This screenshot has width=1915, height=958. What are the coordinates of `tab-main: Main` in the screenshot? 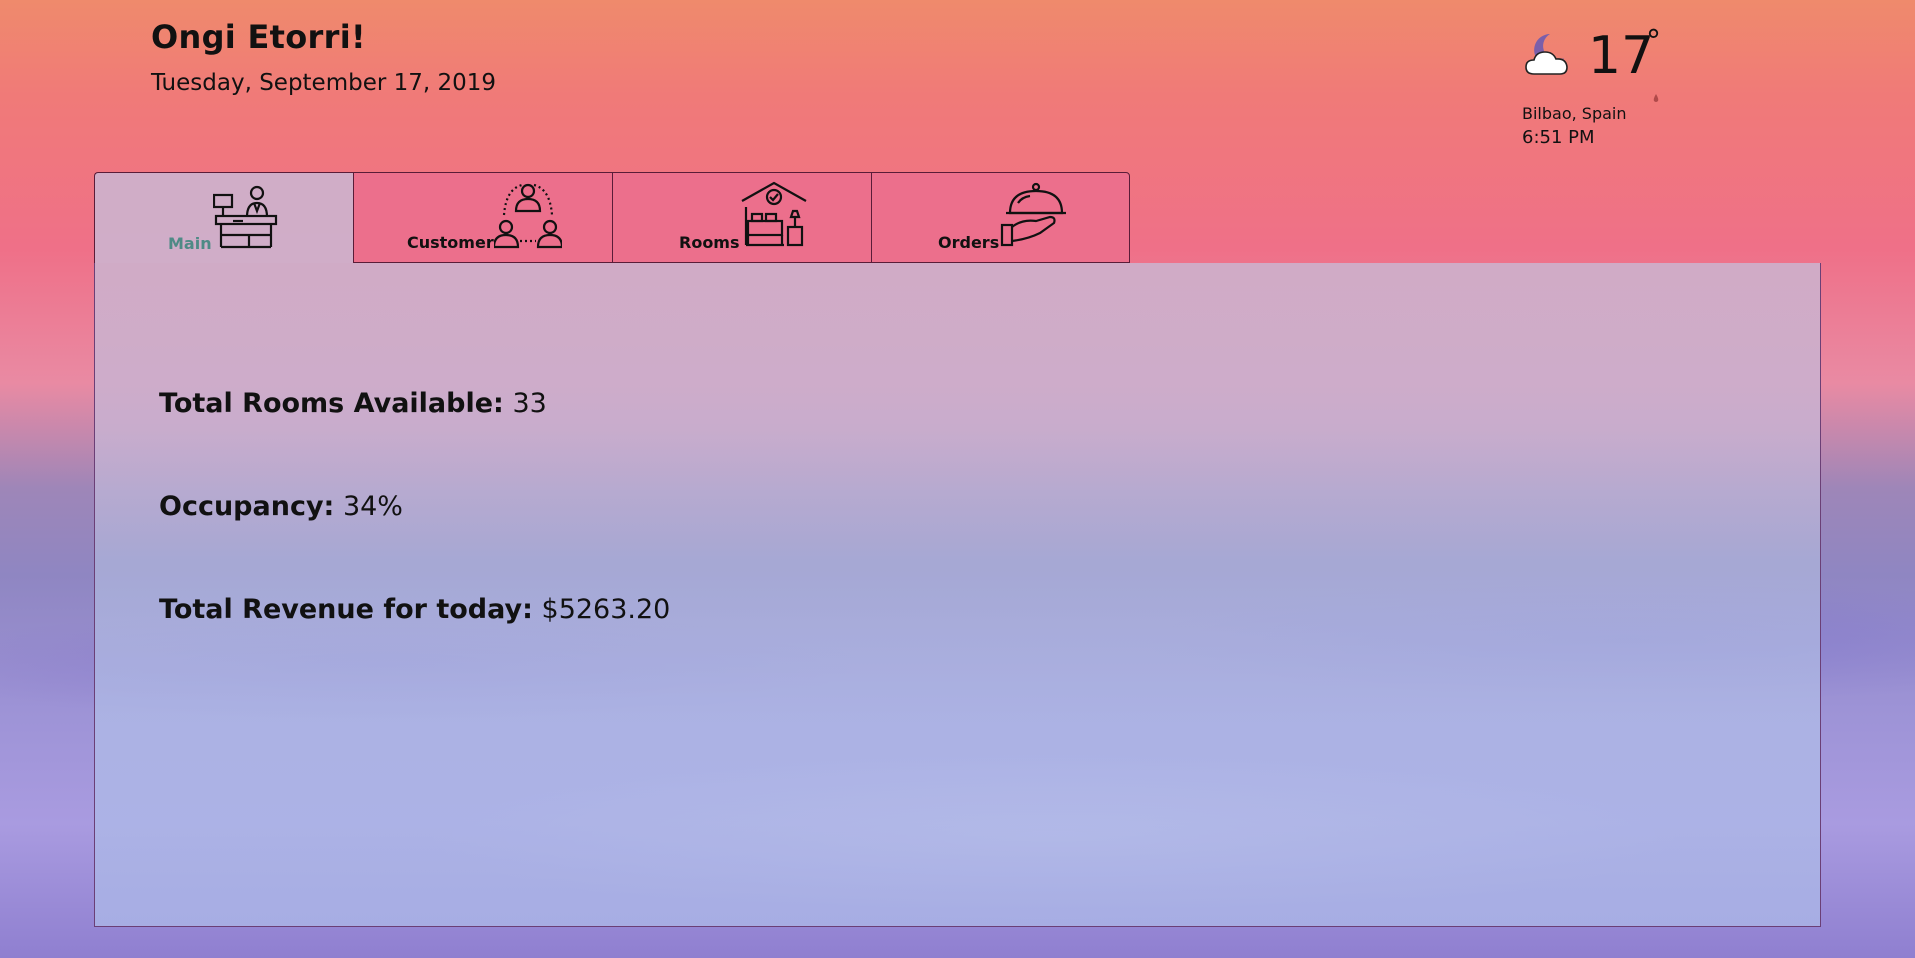 It's located at (223, 217).